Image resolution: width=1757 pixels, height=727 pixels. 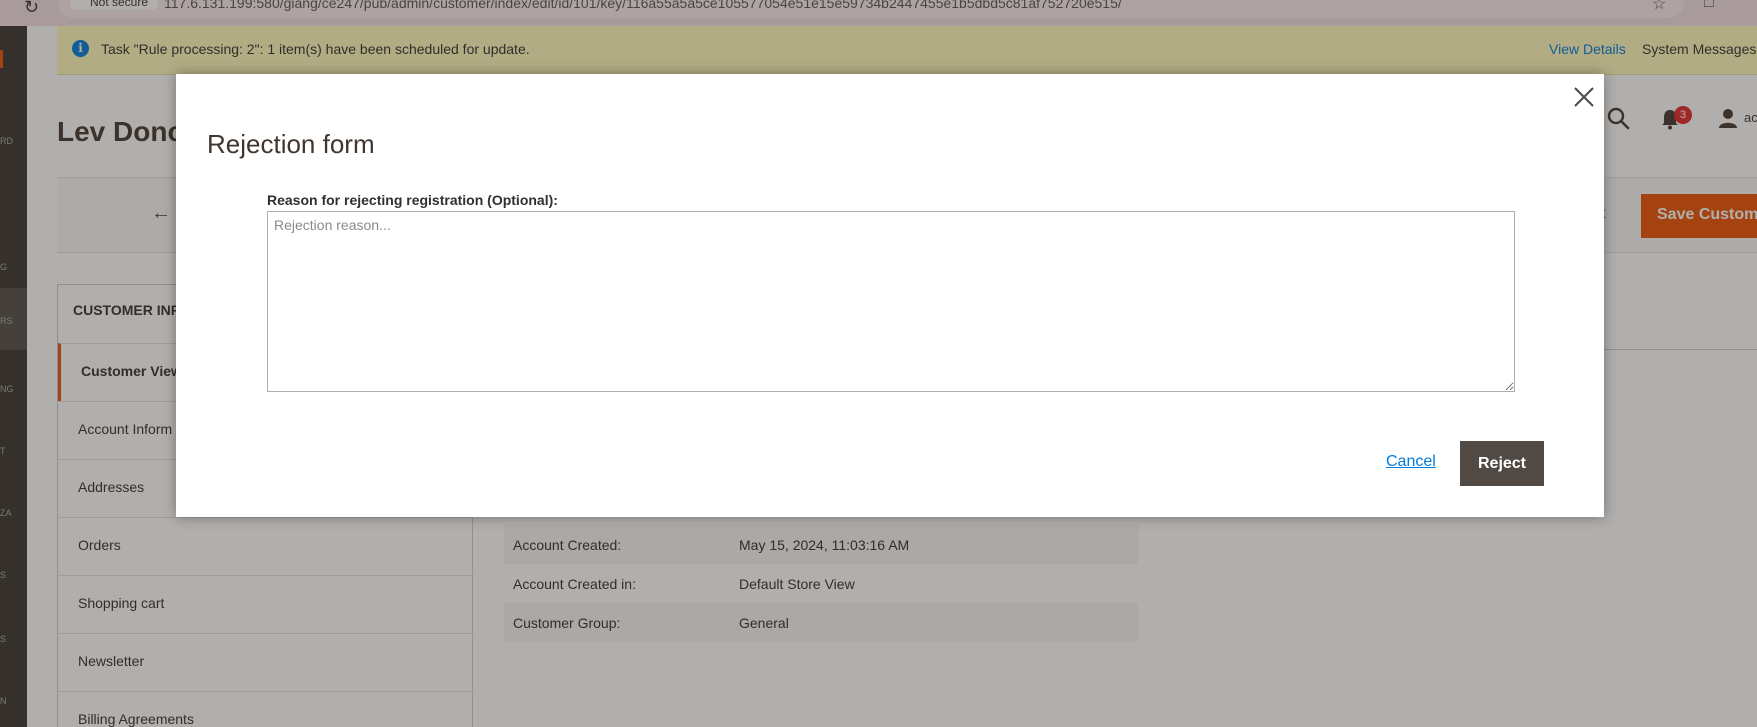 What do you see at coordinates (1502, 463) in the screenshot?
I see `reject-button: Reject` at bounding box center [1502, 463].